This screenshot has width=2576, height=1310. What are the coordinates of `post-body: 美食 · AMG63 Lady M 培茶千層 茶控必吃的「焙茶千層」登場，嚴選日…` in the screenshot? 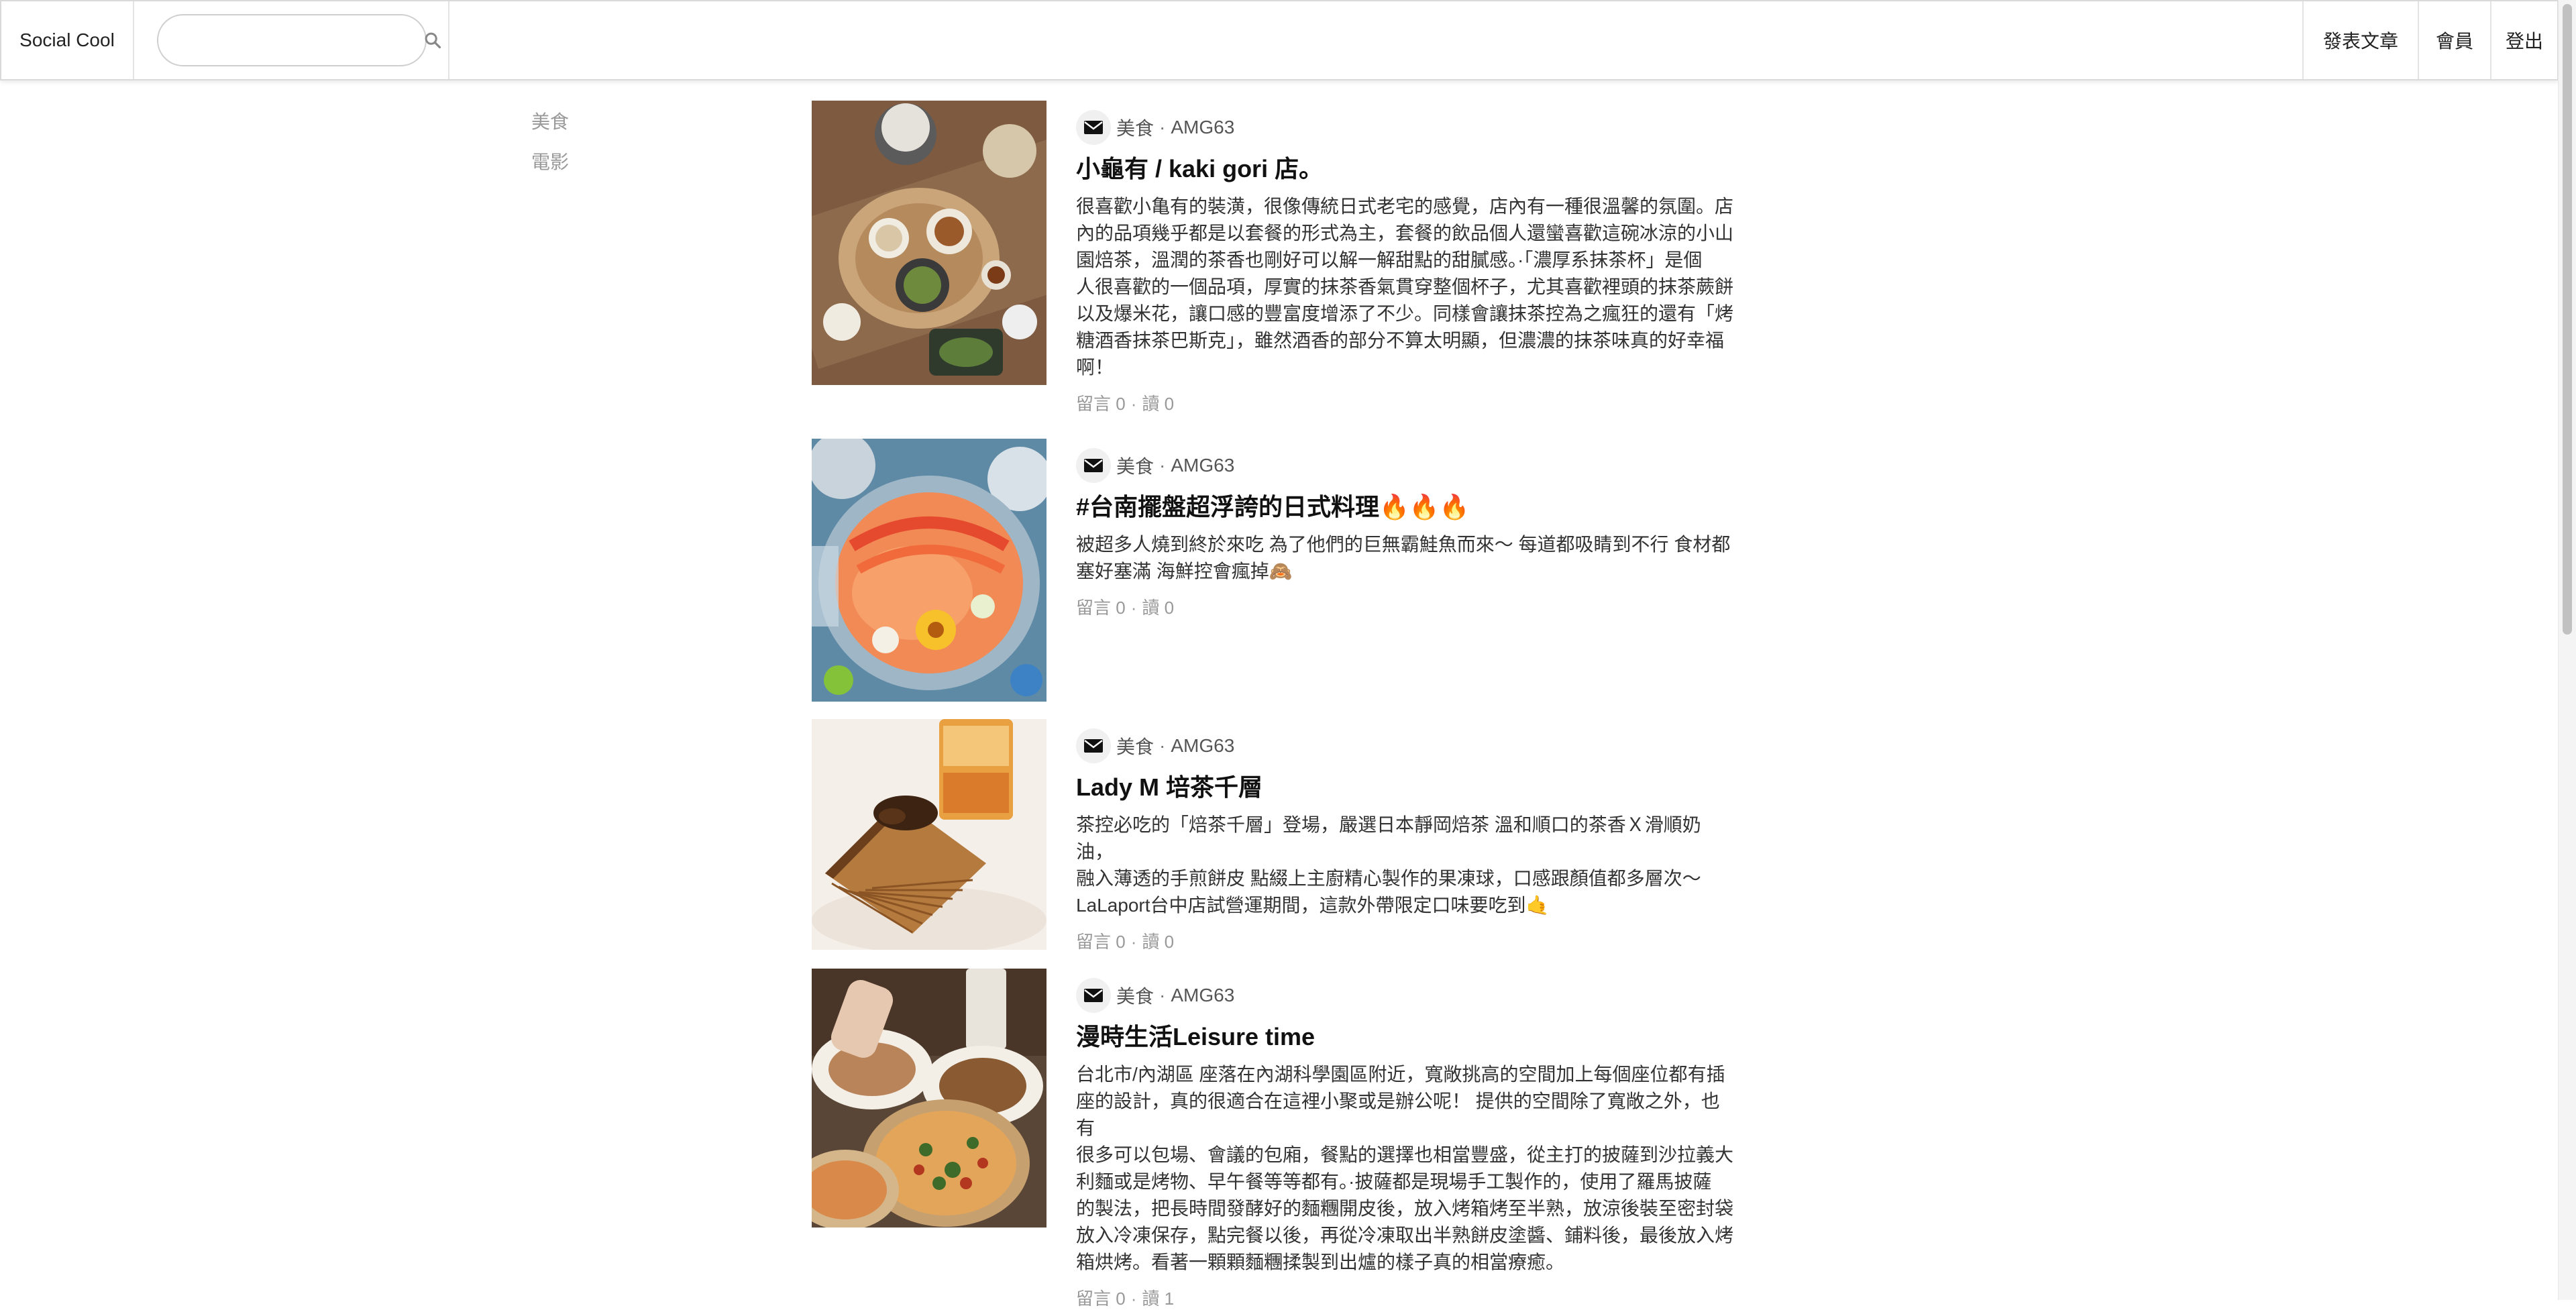 It's located at (1406, 836).